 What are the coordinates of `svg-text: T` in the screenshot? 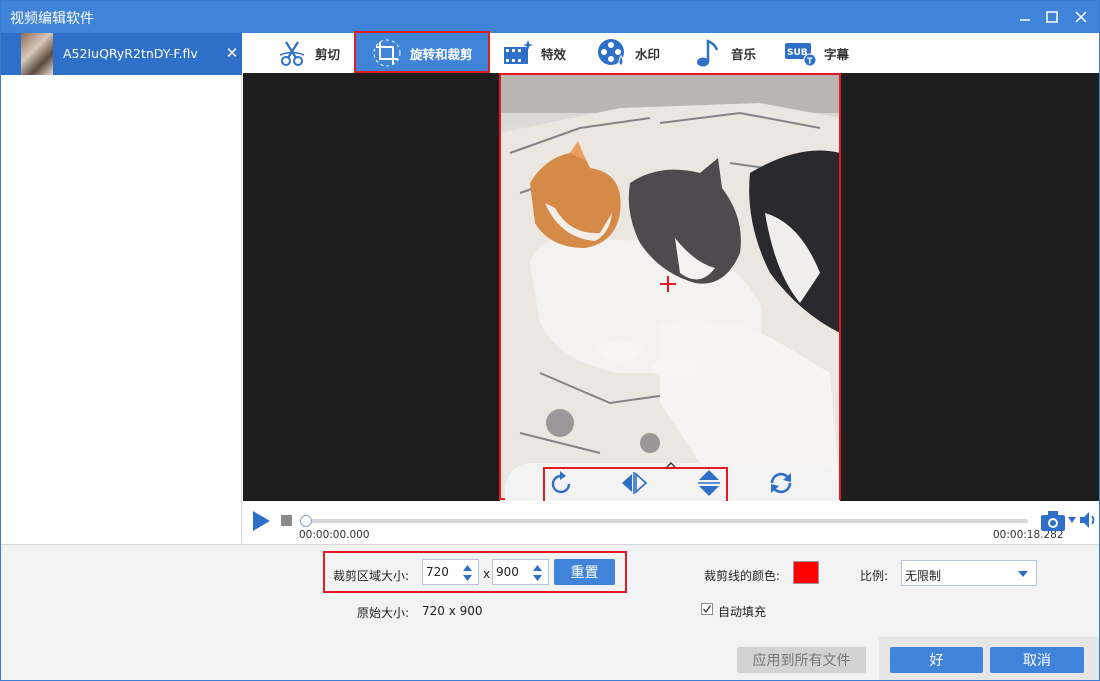 It's located at (810, 61).